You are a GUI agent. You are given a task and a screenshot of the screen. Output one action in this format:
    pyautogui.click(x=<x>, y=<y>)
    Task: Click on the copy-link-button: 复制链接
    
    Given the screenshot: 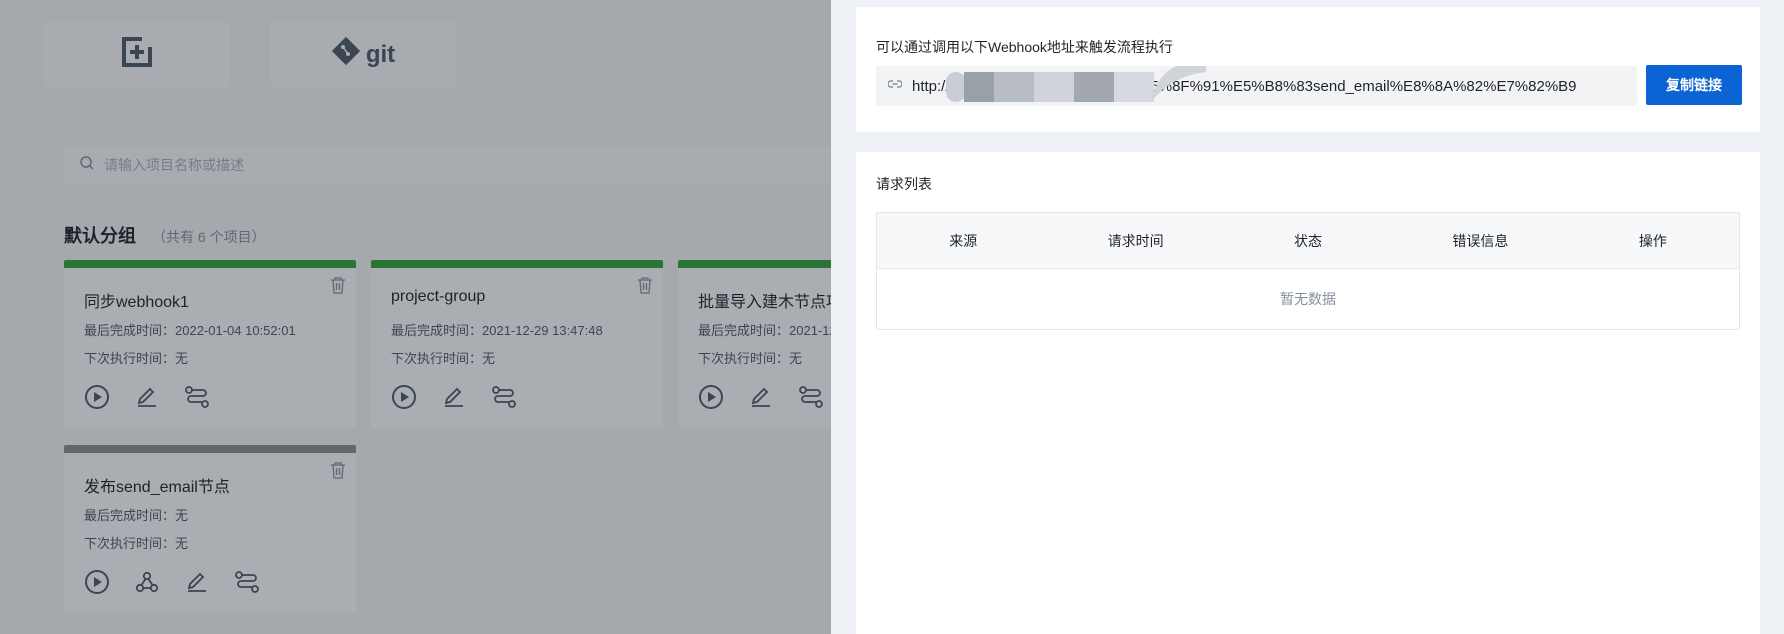 What is the action you would take?
    pyautogui.click(x=1694, y=85)
    